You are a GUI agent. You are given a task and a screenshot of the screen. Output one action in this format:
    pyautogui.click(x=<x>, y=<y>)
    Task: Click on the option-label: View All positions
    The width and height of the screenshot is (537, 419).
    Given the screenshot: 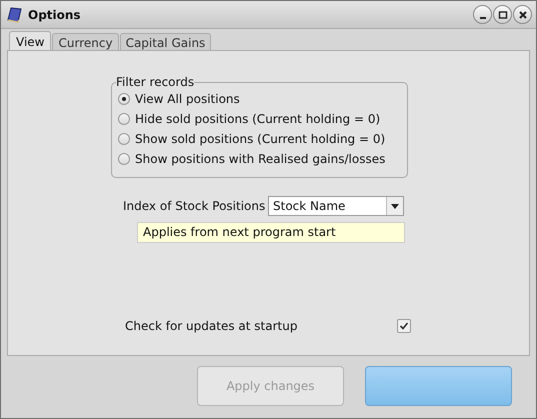 What is the action you would take?
    pyautogui.click(x=187, y=99)
    